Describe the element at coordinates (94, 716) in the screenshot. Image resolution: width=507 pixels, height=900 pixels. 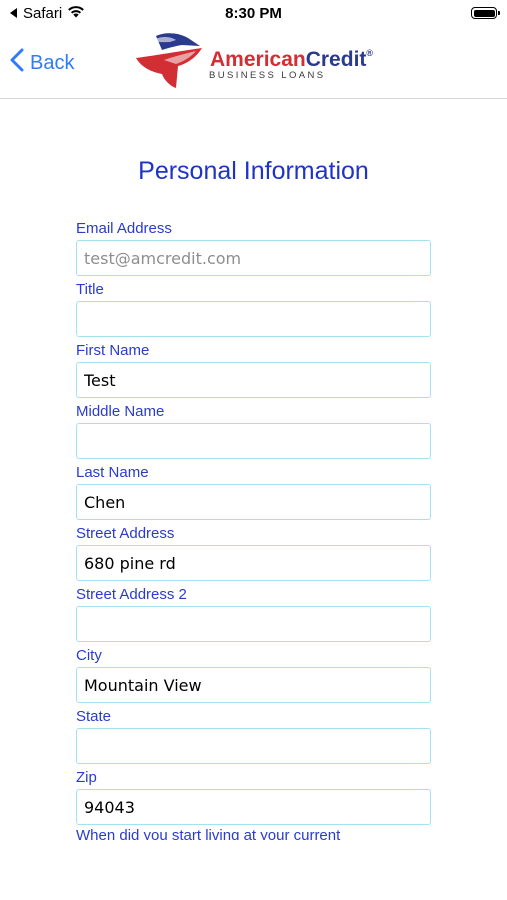
I see `state-label: State` at that location.